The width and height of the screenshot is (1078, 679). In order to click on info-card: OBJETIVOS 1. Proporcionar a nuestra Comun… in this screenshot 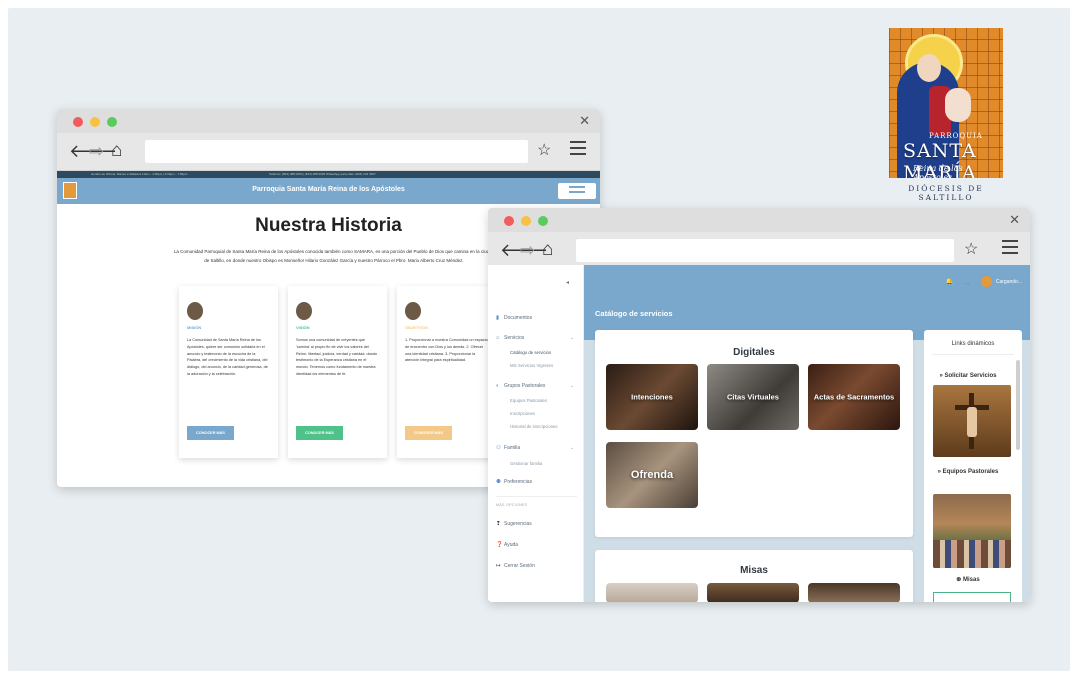, I will do `click(446, 372)`.